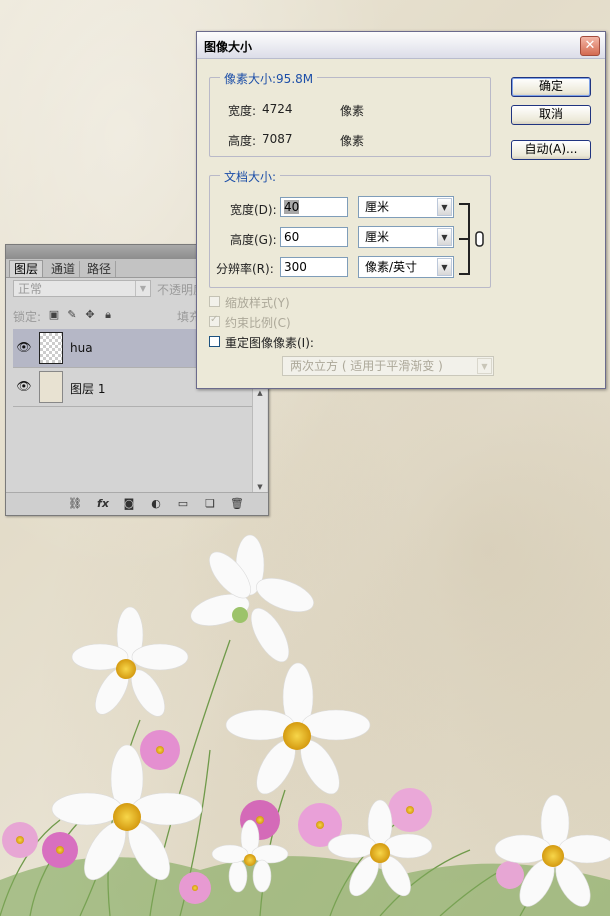 Image resolution: width=610 pixels, height=916 pixels. What do you see at coordinates (30, 289) in the screenshot?
I see `blend-mode-value: 正常` at bounding box center [30, 289].